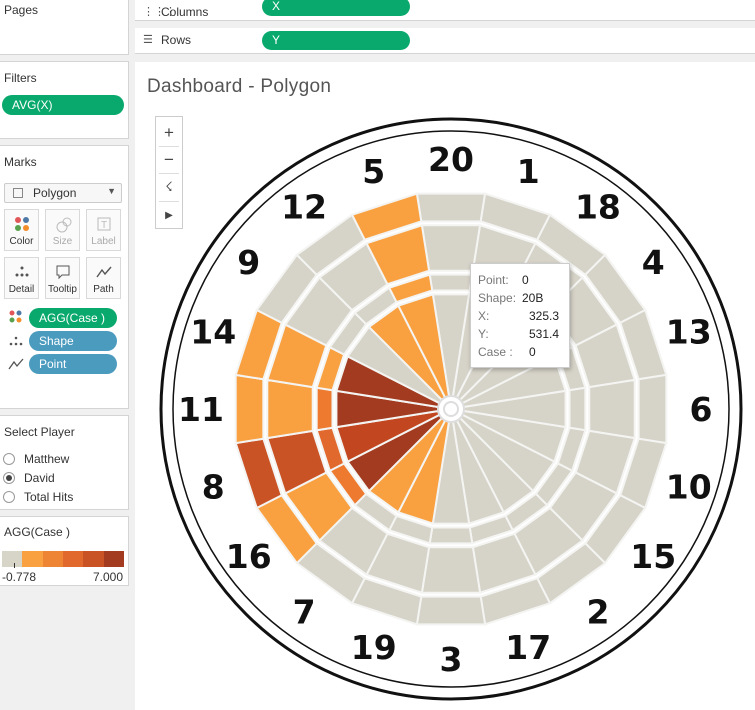 The width and height of the screenshot is (755, 710). I want to click on tooltip-value: 325.3, so click(544, 316).